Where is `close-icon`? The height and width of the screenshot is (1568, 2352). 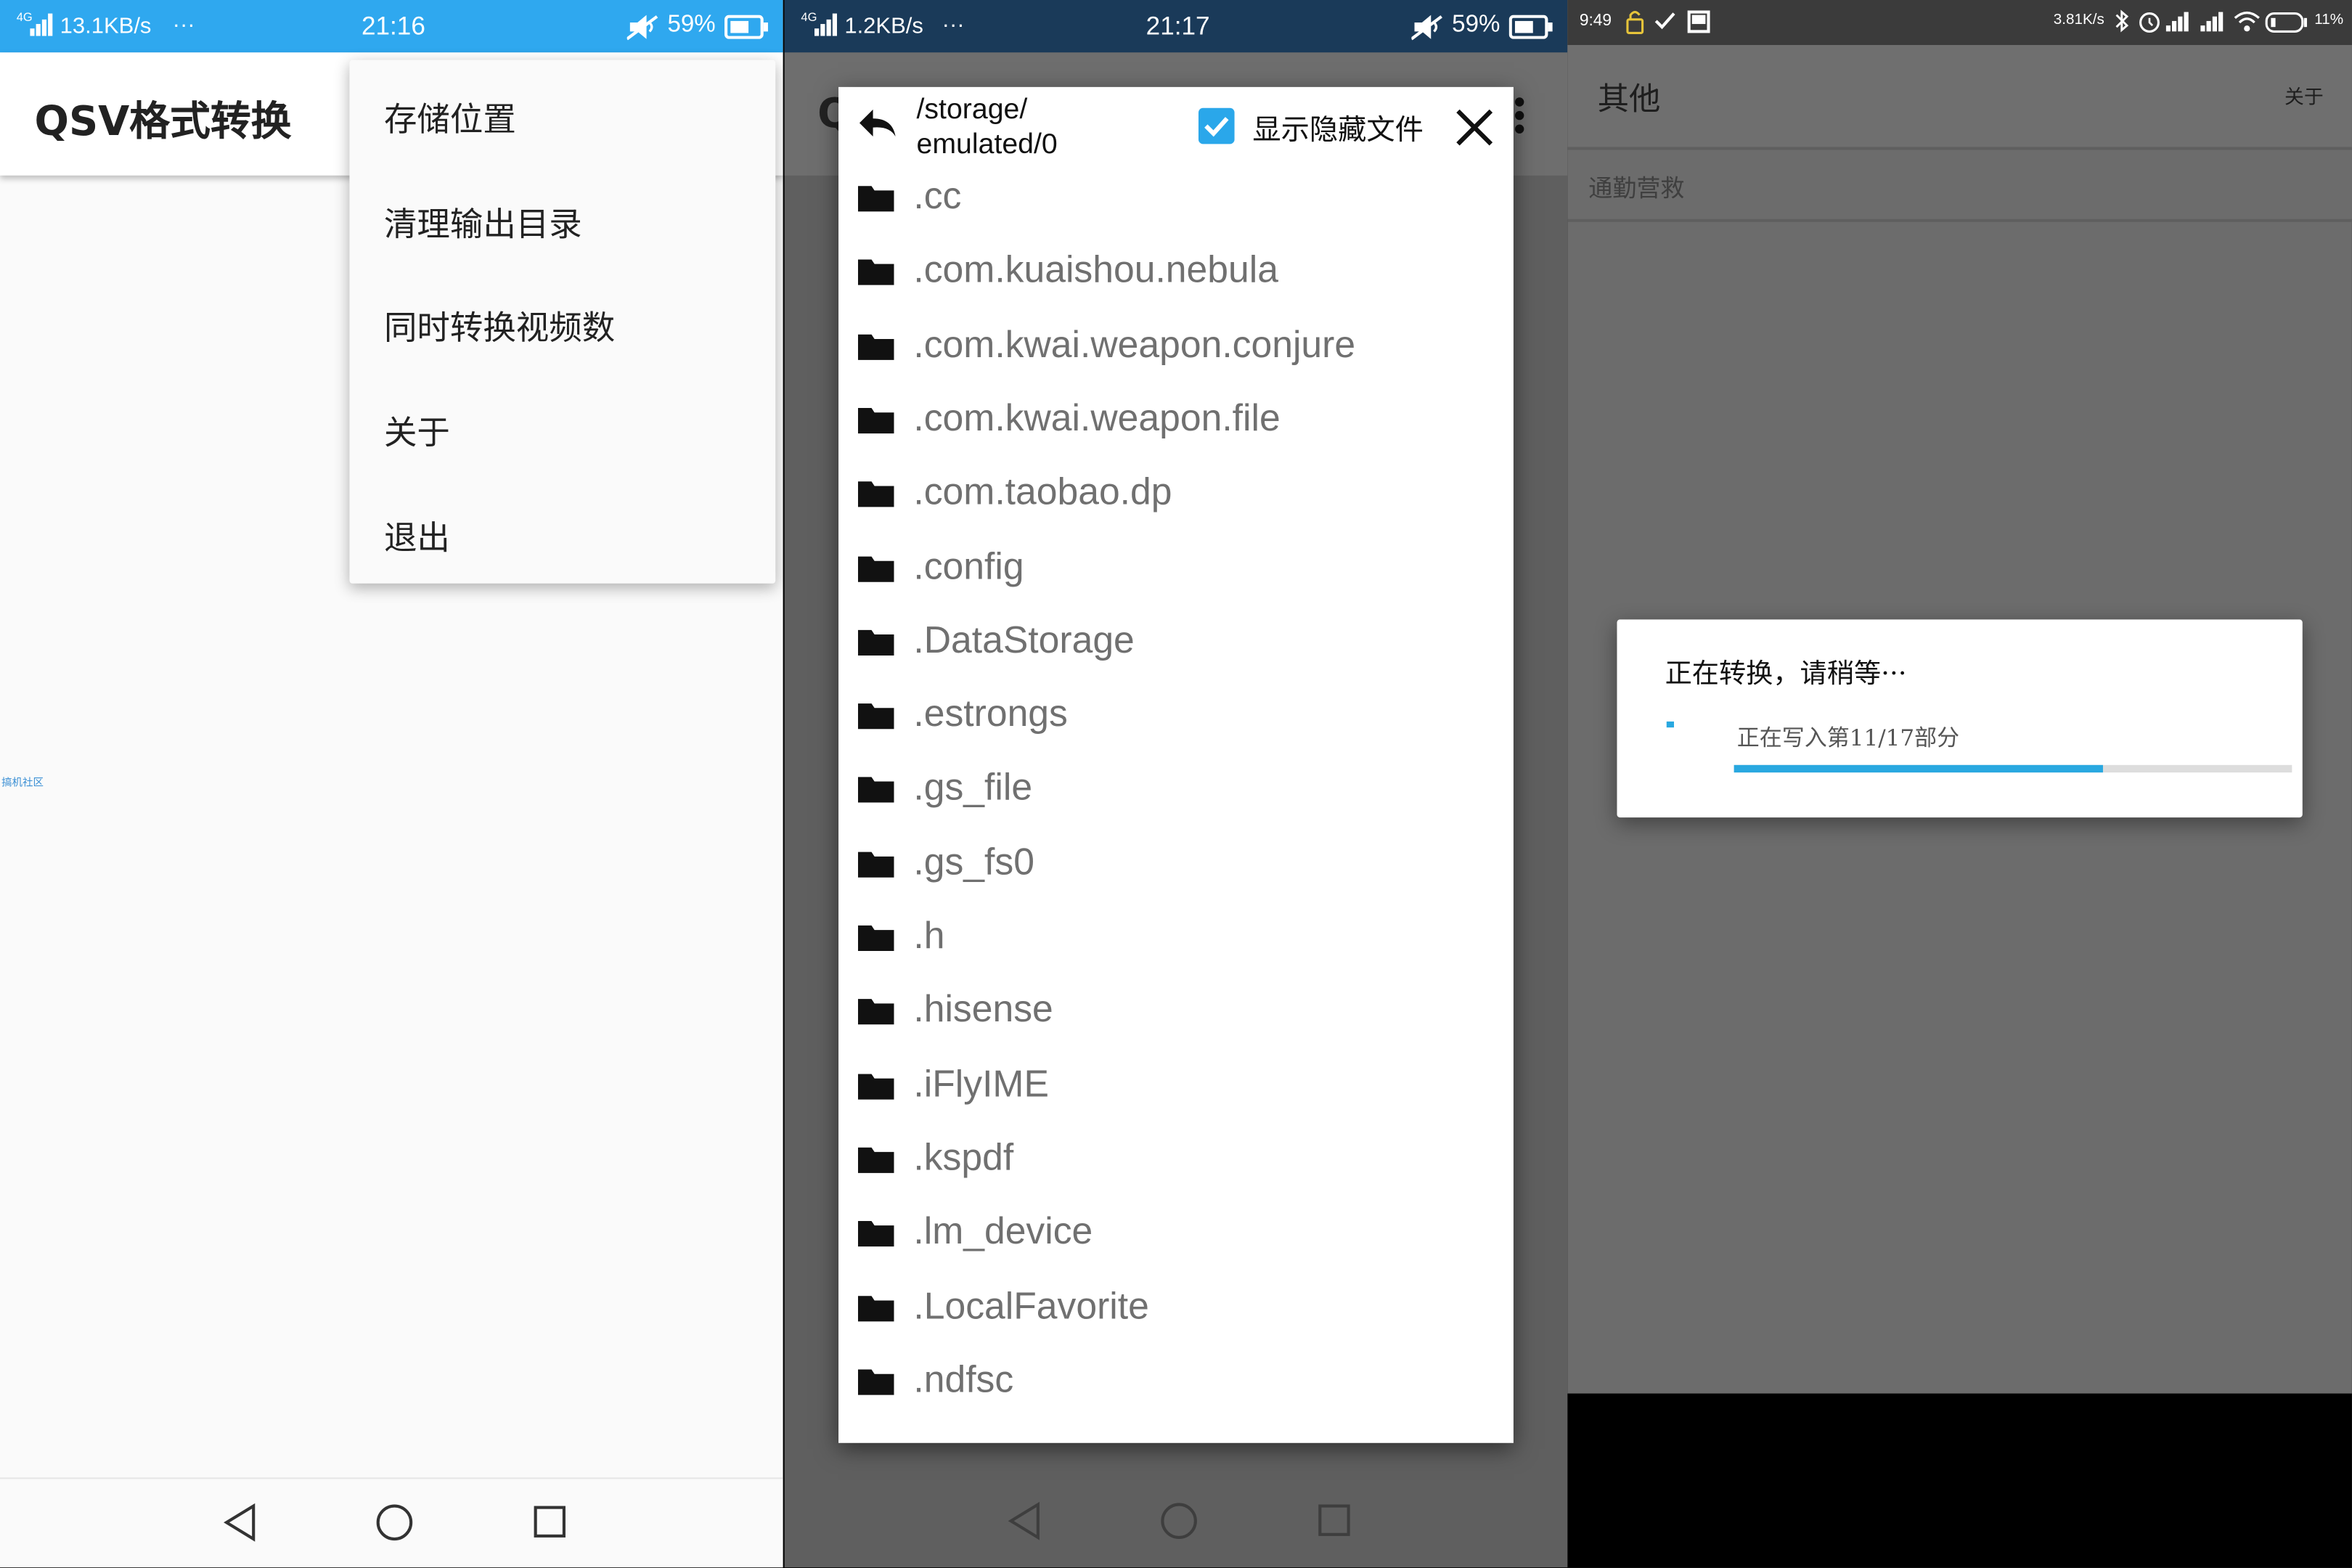
close-icon is located at coordinates (1474, 128).